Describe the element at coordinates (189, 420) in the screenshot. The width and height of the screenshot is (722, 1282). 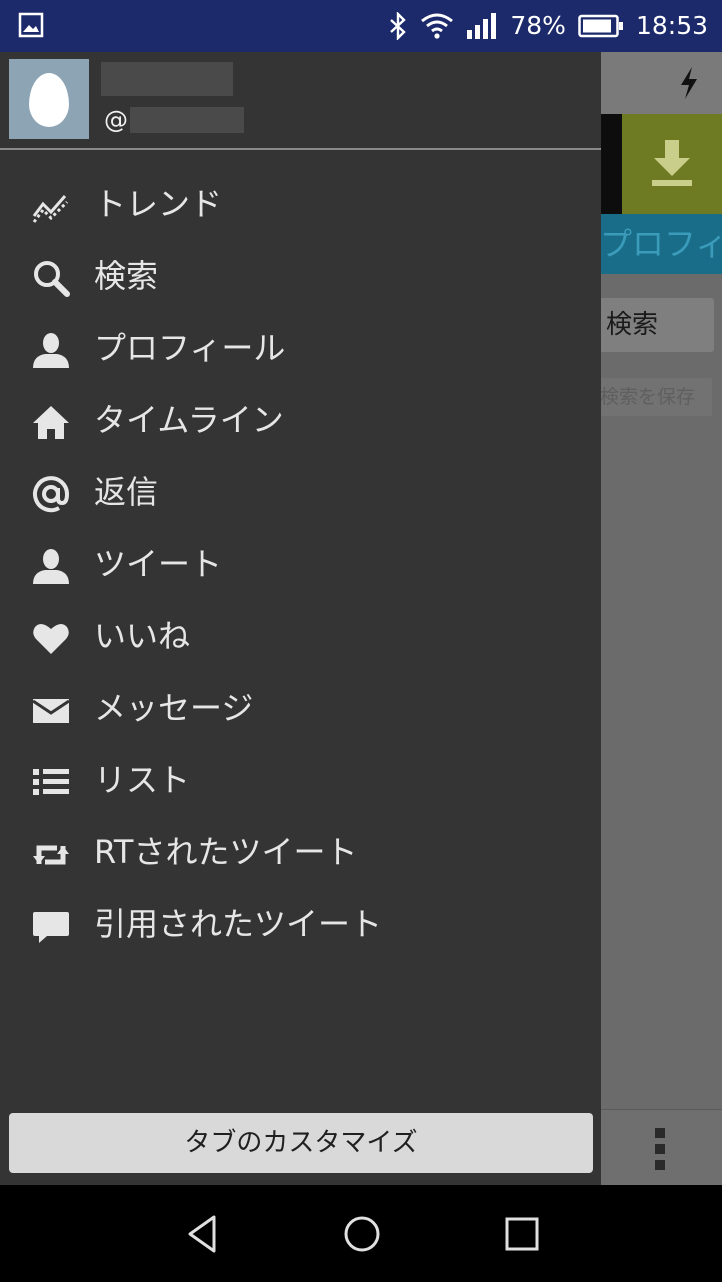
I see `menu-item-label: タイムライン` at that location.